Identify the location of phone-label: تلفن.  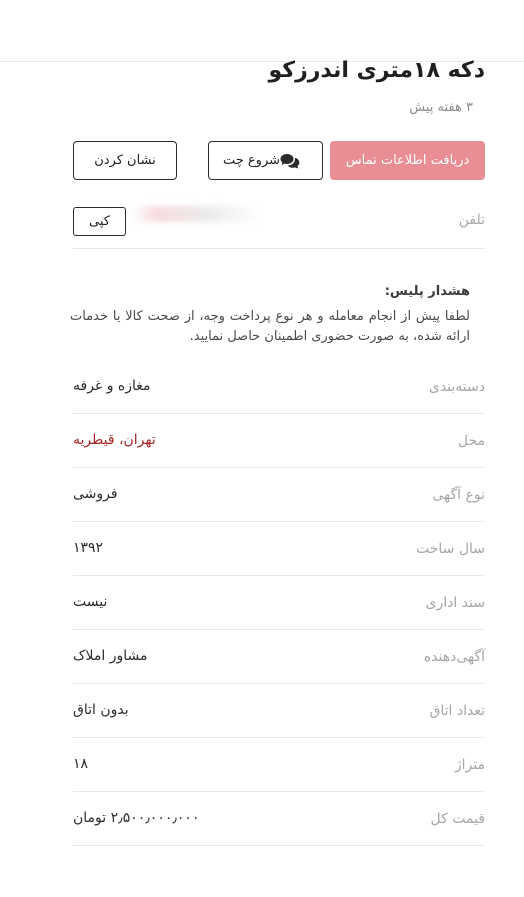
(471, 220).